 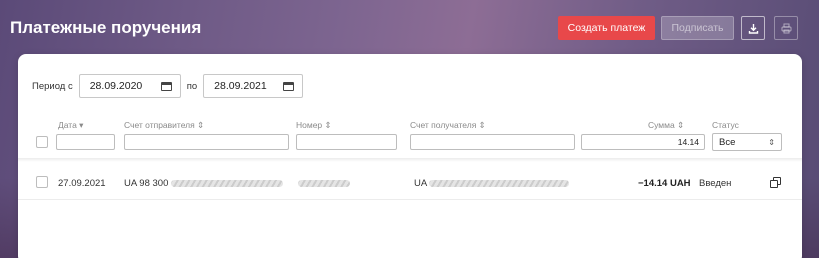 What do you see at coordinates (116, 86) in the screenshot?
I see `date-from-value: 28.09.2020` at bounding box center [116, 86].